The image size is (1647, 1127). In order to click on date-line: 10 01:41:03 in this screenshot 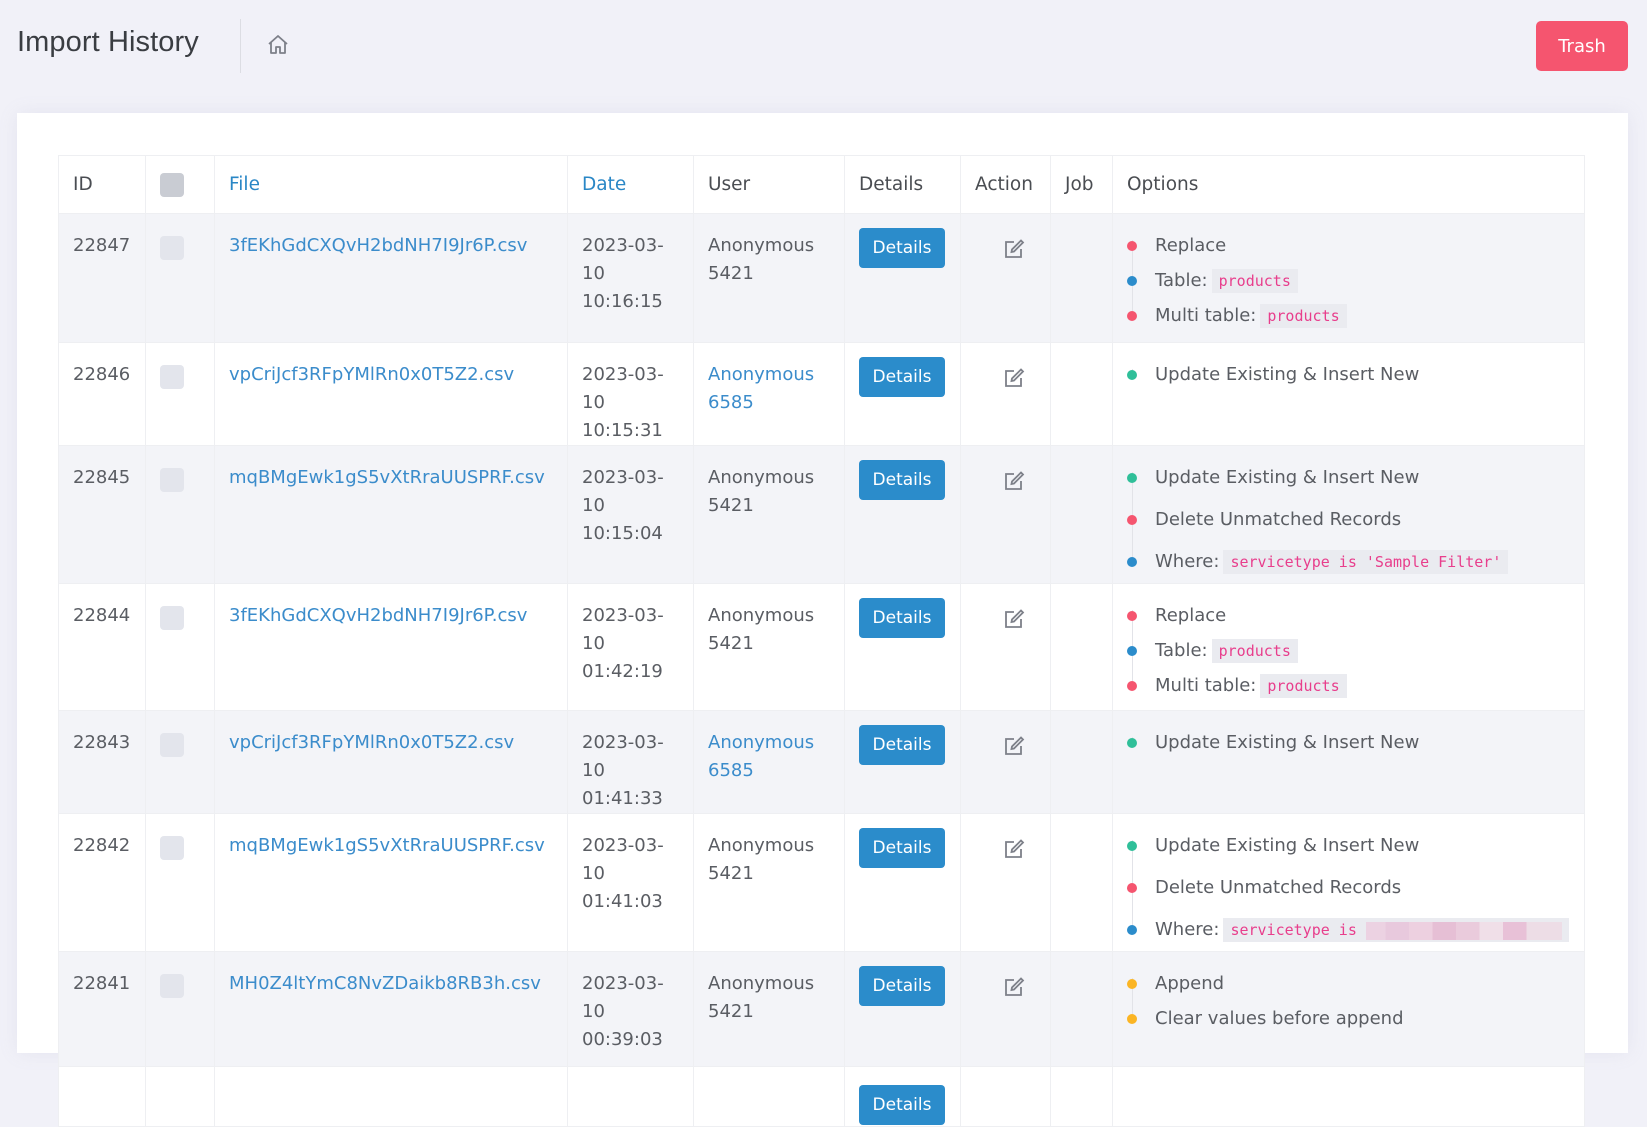, I will do `click(622, 887)`.